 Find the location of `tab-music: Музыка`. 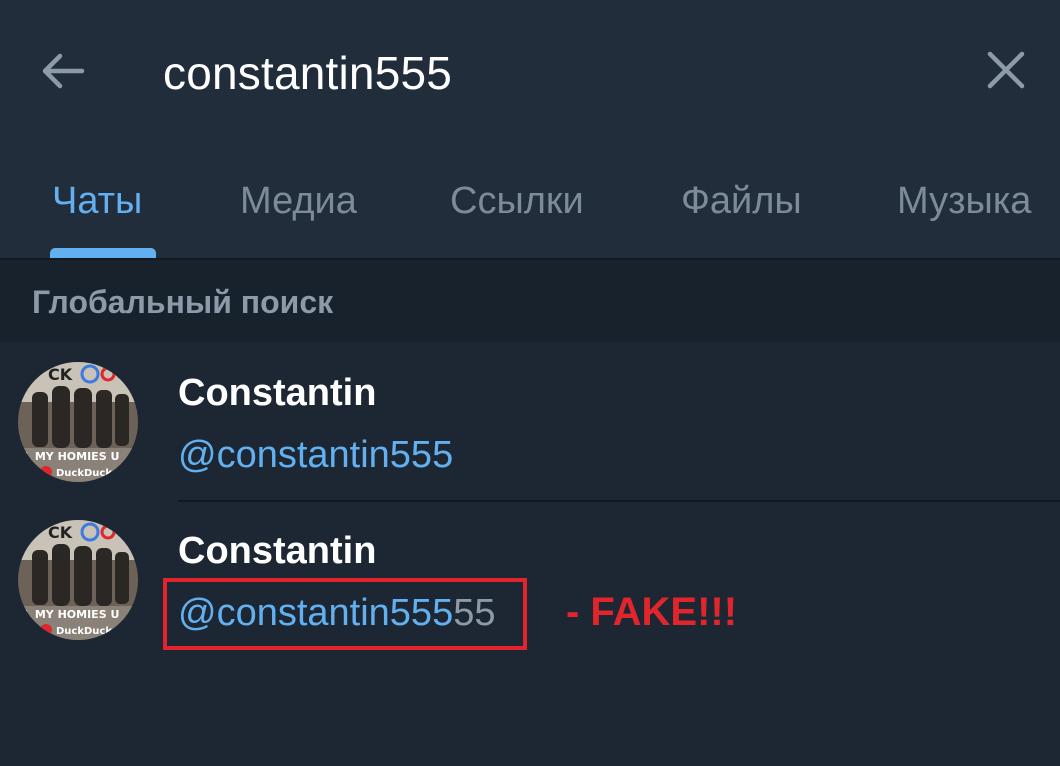

tab-music: Музыка is located at coordinates (964, 201).